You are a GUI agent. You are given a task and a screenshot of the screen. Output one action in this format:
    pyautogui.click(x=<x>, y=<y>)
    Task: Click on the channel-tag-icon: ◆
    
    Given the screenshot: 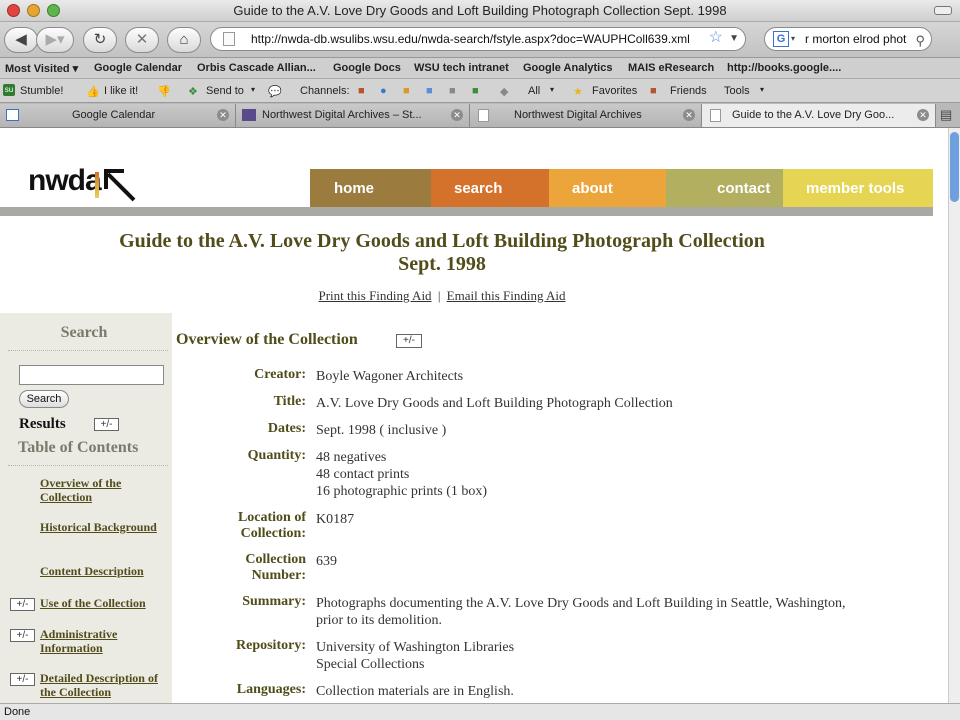 What is the action you would take?
    pyautogui.click(x=504, y=91)
    